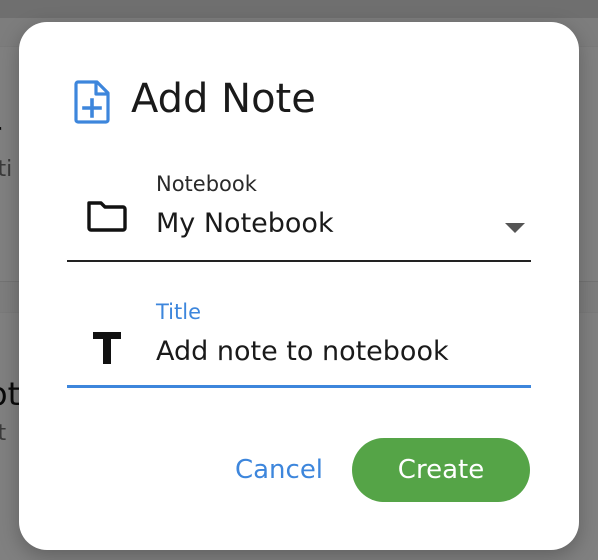 The height and width of the screenshot is (560, 598). I want to click on dialog-actions: Cancel Create, so click(299, 470).